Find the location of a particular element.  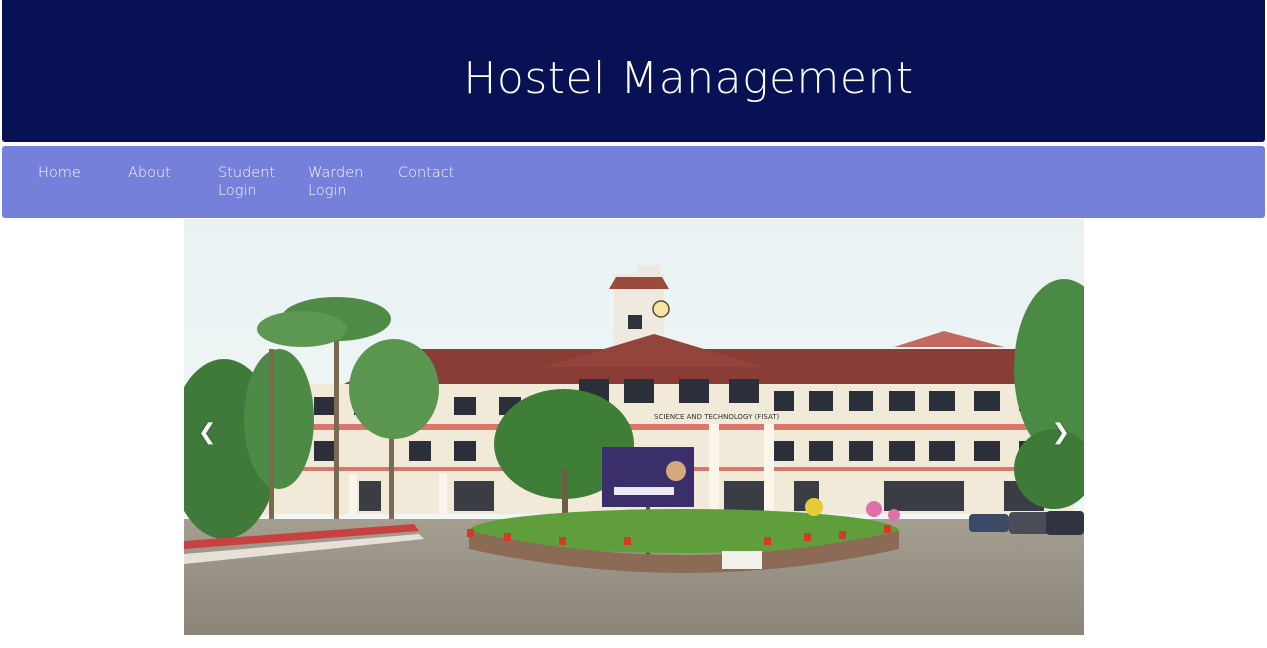

building-sign-text: SCIENCE AND TECHNOLOGY (FISAT) is located at coordinates (716, 417).